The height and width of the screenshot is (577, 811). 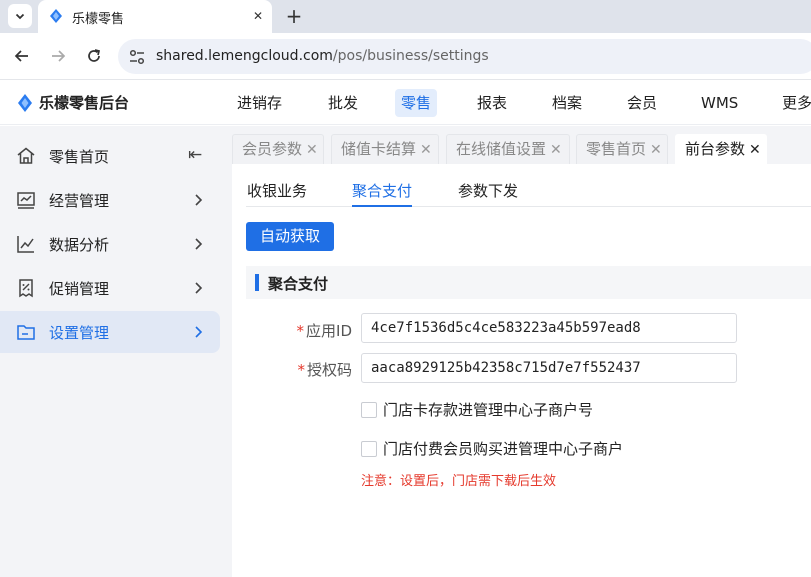 I want to click on topnav-more: 更多, so click(x=793, y=103).